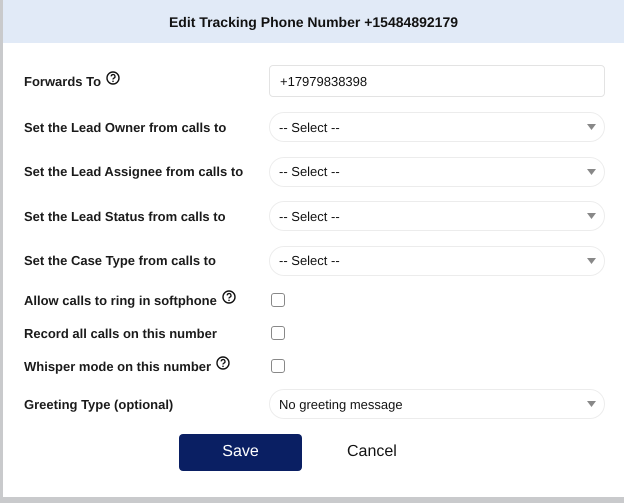 The height and width of the screenshot is (503, 624). I want to click on field-label: Set the Lead Assignee from calls to, so click(134, 171).